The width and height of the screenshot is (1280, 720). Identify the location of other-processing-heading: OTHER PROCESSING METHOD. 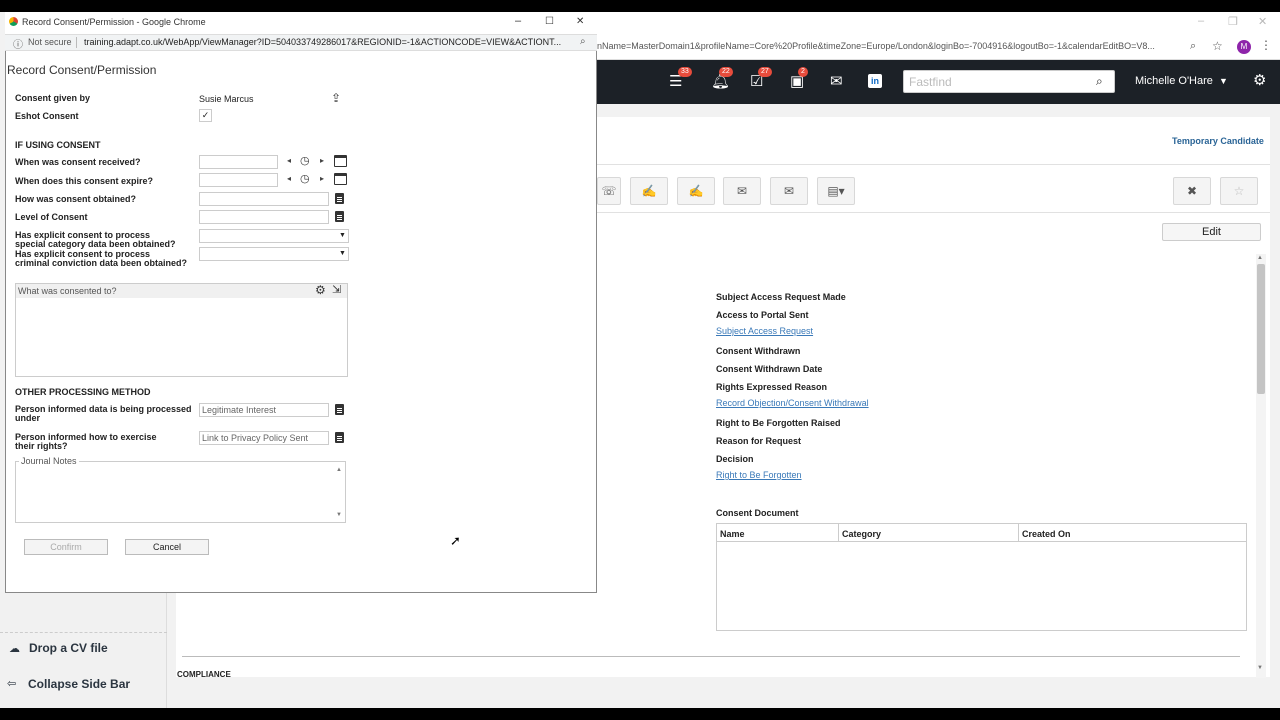
(83, 392).